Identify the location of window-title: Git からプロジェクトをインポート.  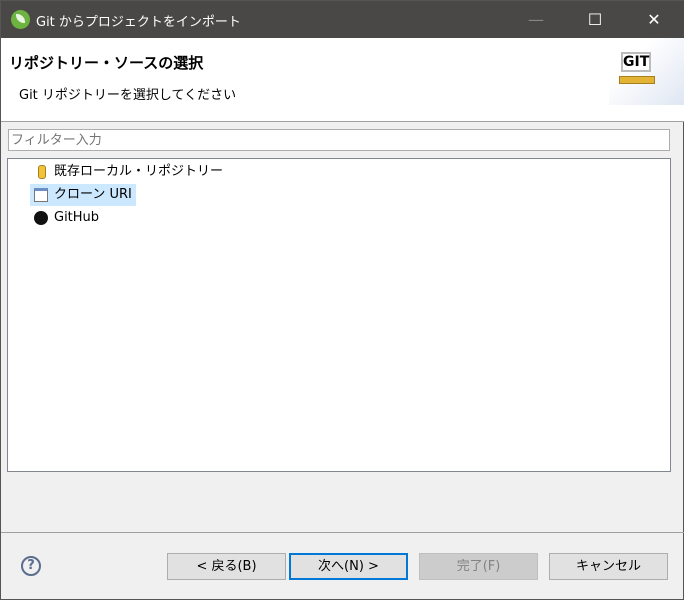
(138, 22).